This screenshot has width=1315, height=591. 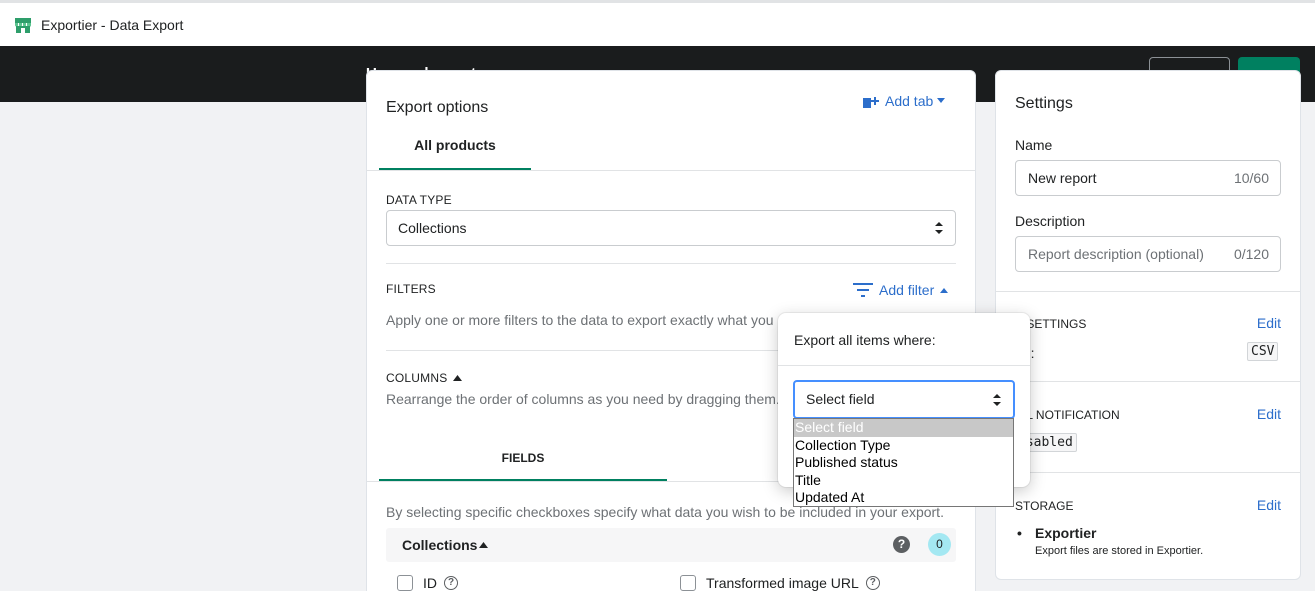 I want to click on export-options-title: Export options, so click(x=437, y=107).